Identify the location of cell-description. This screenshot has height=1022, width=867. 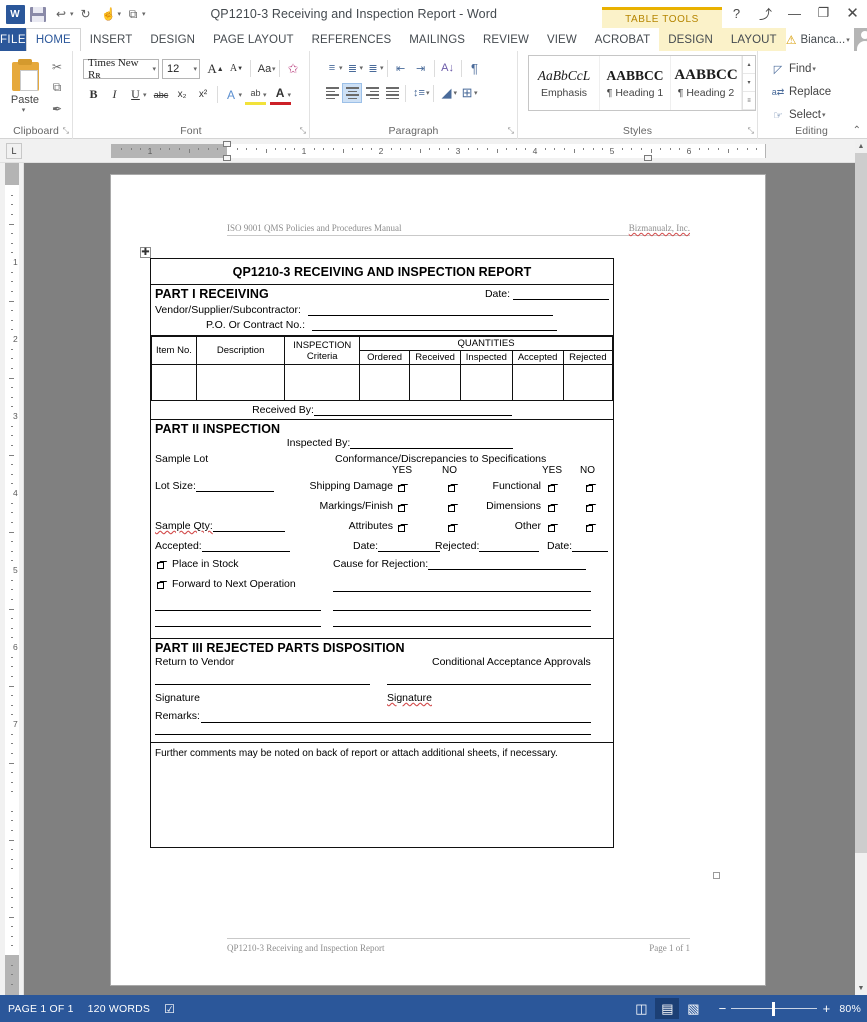
(240, 382).